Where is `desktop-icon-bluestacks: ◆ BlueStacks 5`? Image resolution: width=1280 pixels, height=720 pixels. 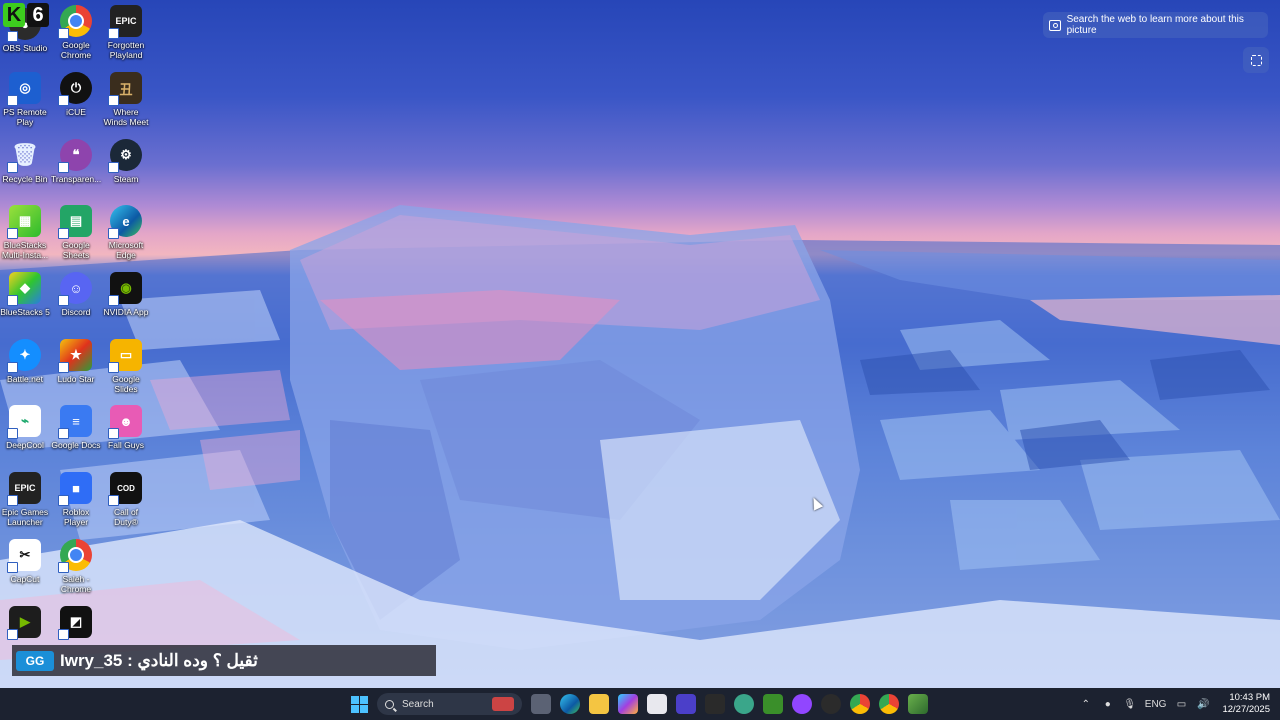
desktop-icon-bluestacks: ◆ BlueStacks 5 is located at coordinates (25, 294).